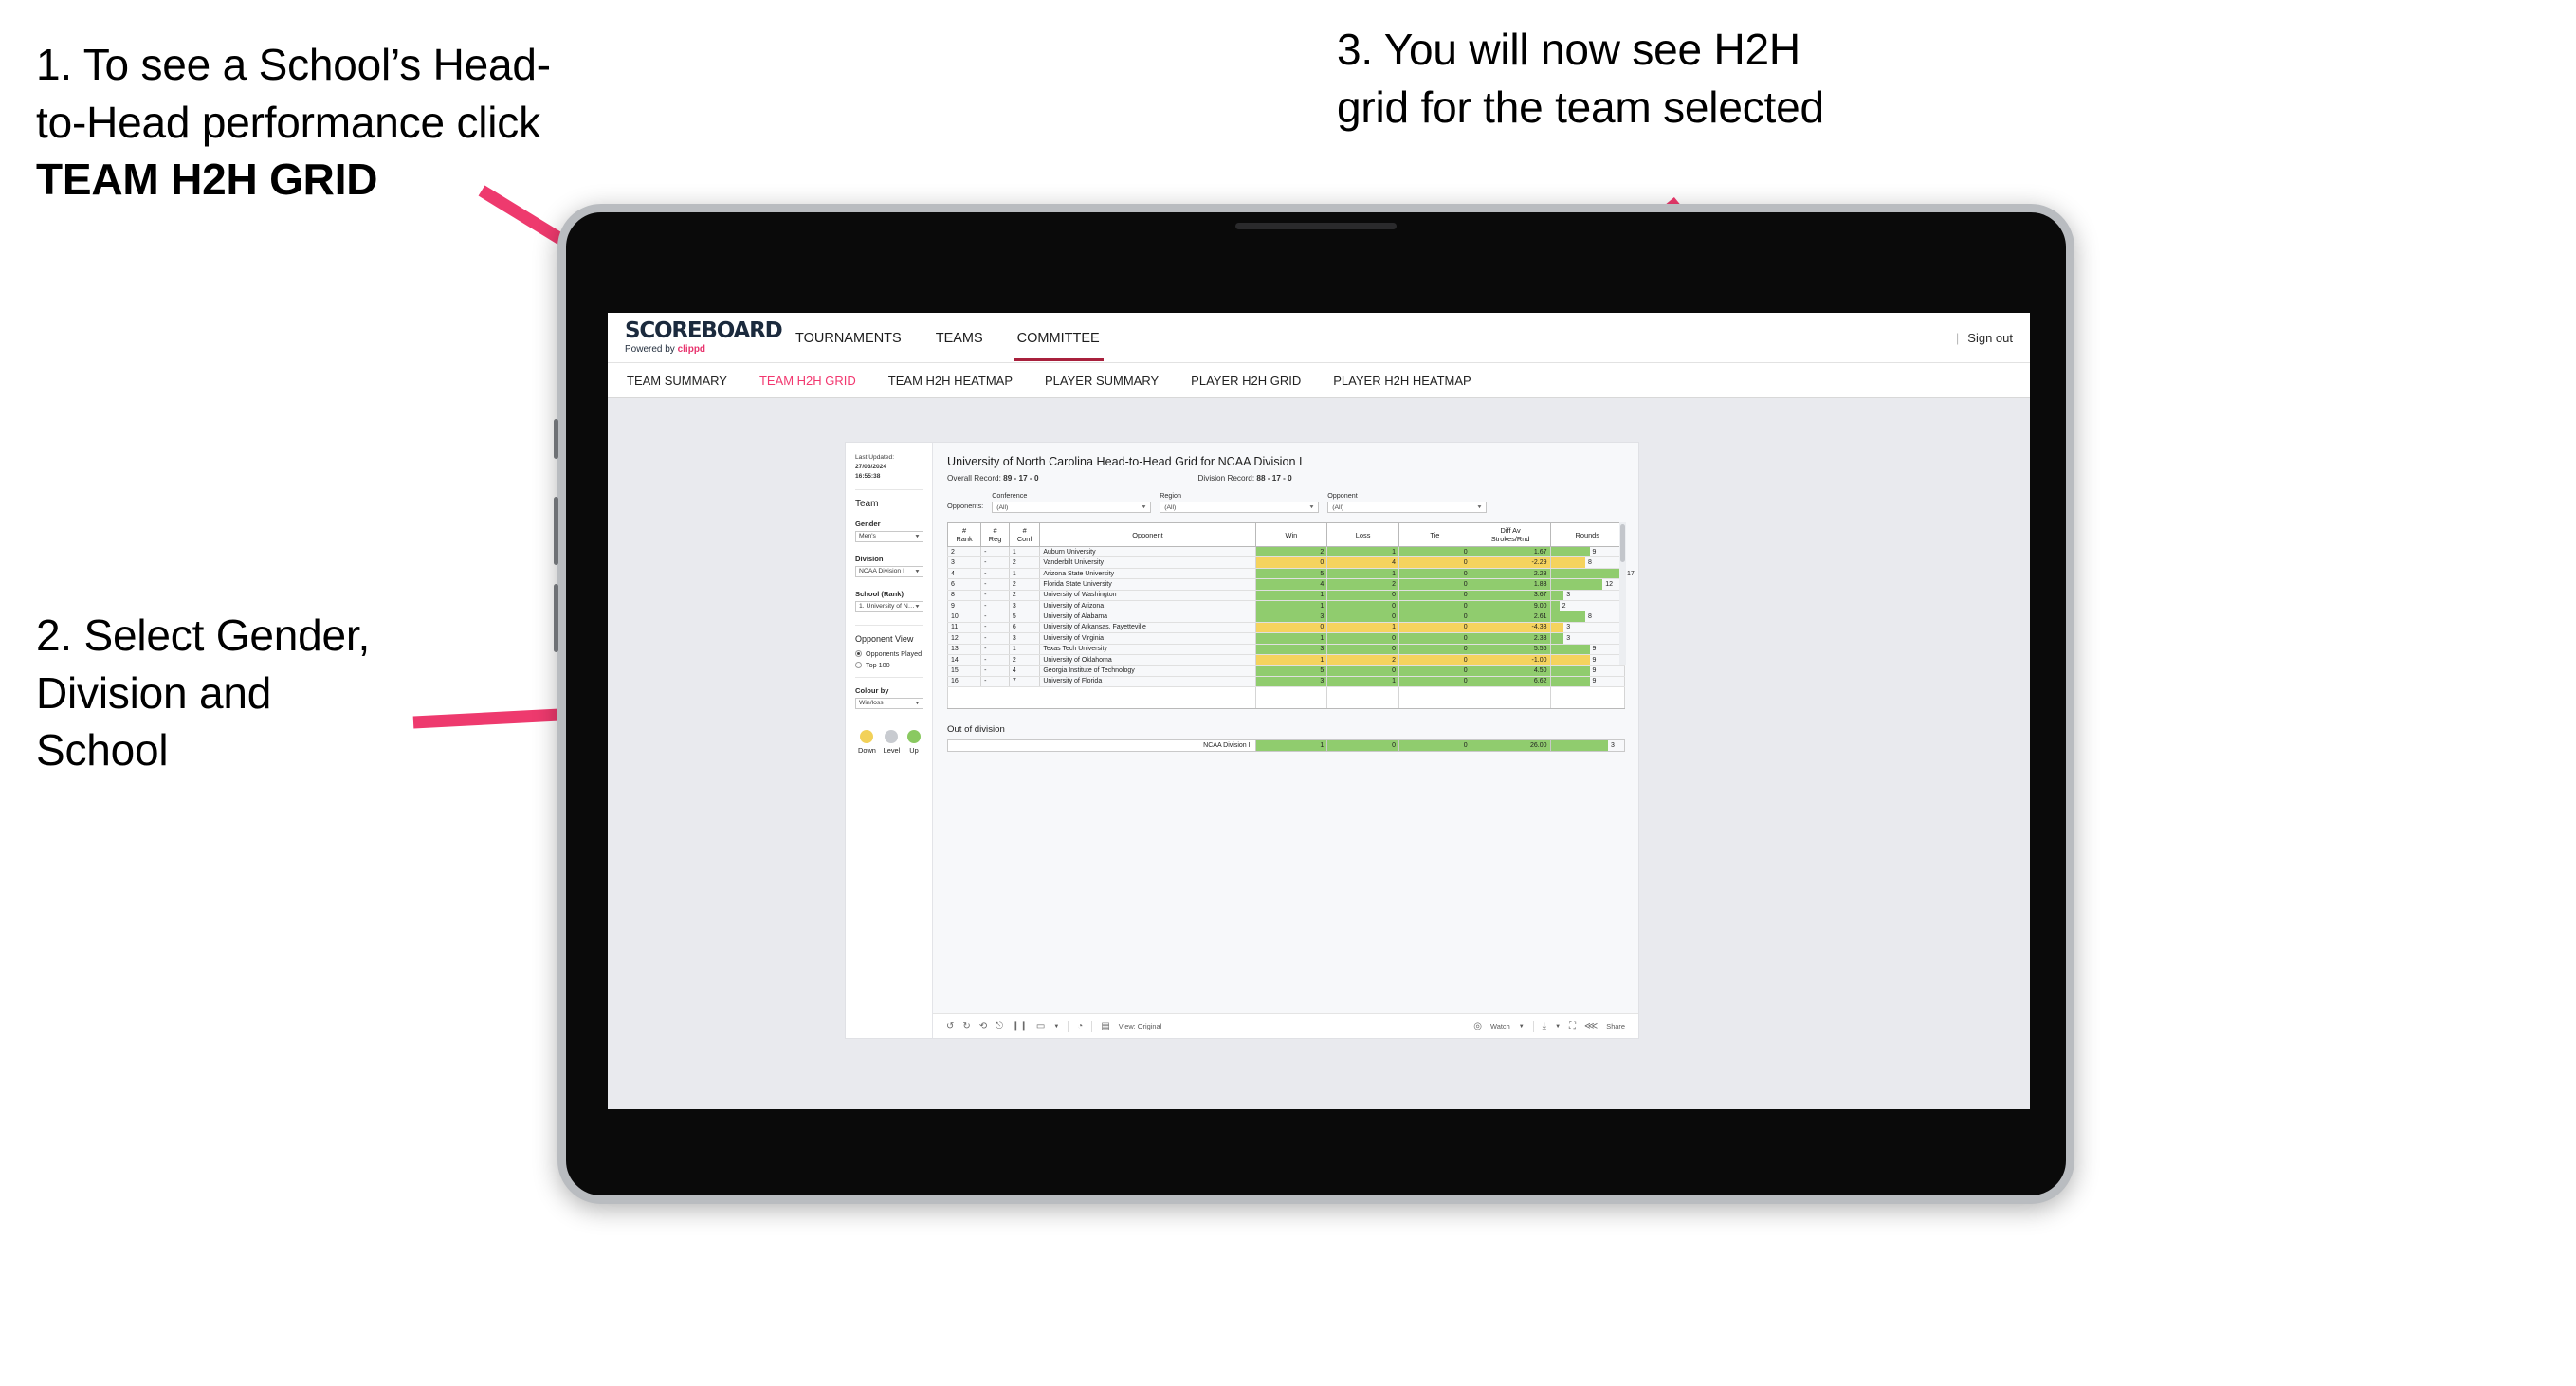  What do you see at coordinates (691, 350) in the screenshot?
I see `logo-tagline-brand: clippd` at bounding box center [691, 350].